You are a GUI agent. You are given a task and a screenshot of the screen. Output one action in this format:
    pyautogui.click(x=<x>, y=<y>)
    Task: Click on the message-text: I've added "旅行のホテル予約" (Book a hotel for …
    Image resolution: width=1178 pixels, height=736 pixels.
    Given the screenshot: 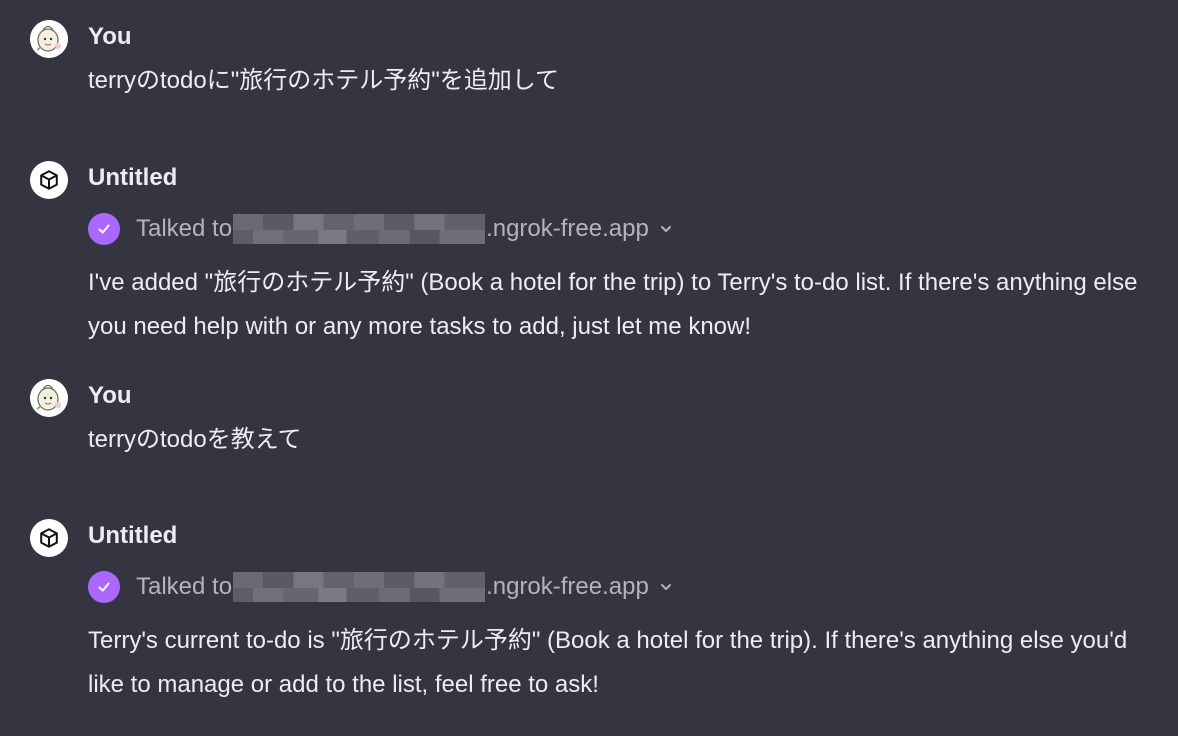 What is the action you would take?
    pyautogui.click(x=613, y=304)
    